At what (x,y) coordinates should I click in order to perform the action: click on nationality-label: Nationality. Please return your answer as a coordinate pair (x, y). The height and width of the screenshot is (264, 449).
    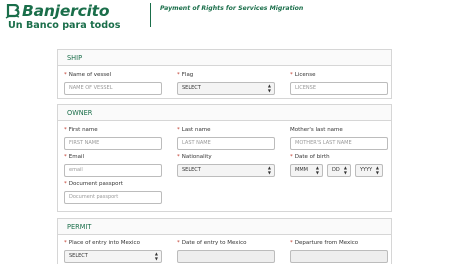
    Looking at the image, I should click on (196, 157).